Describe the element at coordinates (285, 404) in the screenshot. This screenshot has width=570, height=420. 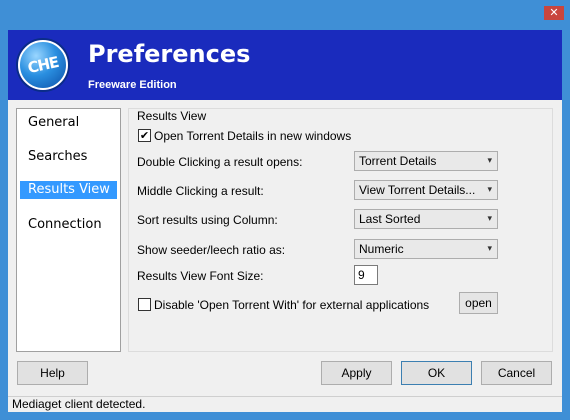
I see `status-bar: Mediaget client detected.` at that location.